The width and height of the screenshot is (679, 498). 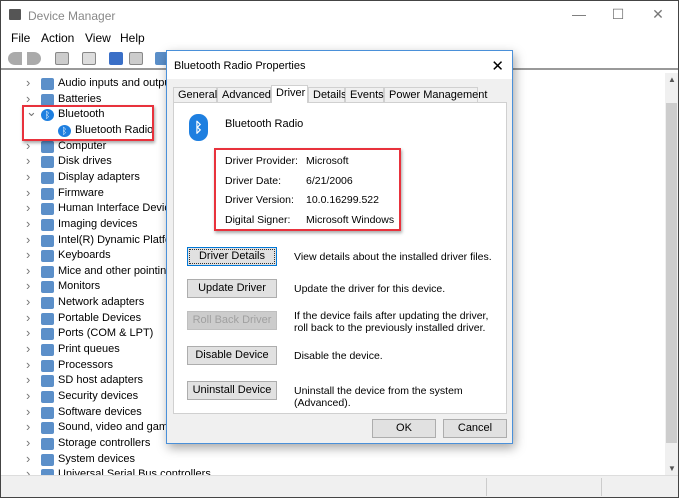 What do you see at coordinates (339, 65) in the screenshot?
I see `dialog-title-bar: Bluetooth Radio Properties ✕` at bounding box center [339, 65].